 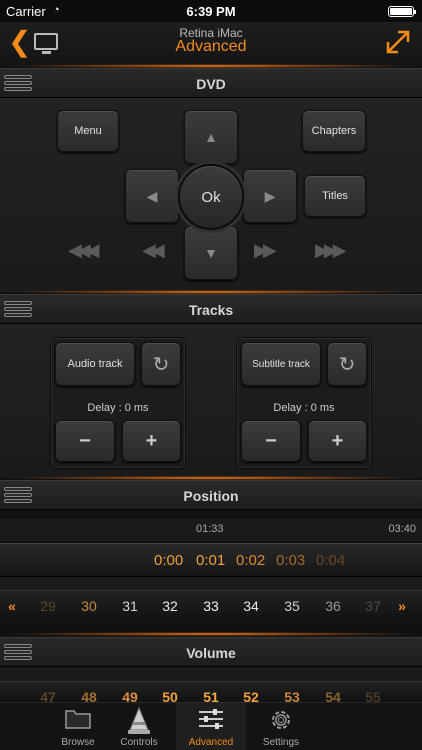 What do you see at coordinates (151, 441) in the screenshot?
I see `audio-delay-plus-button: +` at bounding box center [151, 441].